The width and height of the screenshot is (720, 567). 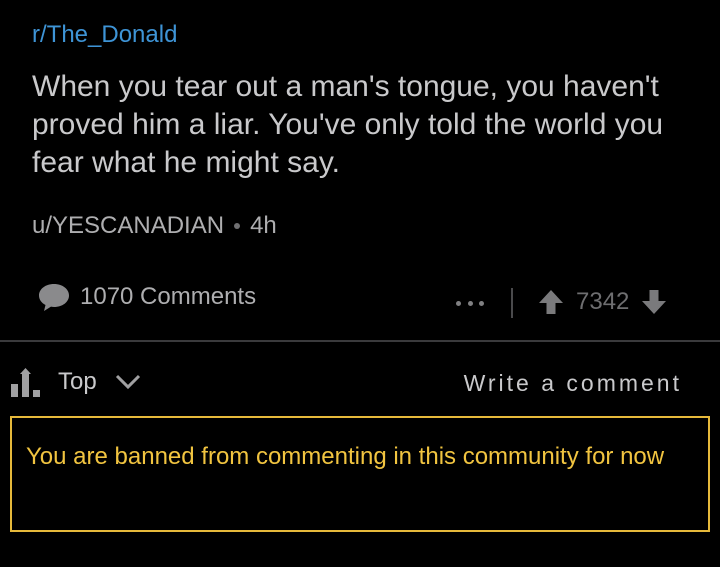 What do you see at coordinates (512, 303) in the screenshot?
I see `vertical-divider` at bounding box center [512, 303].